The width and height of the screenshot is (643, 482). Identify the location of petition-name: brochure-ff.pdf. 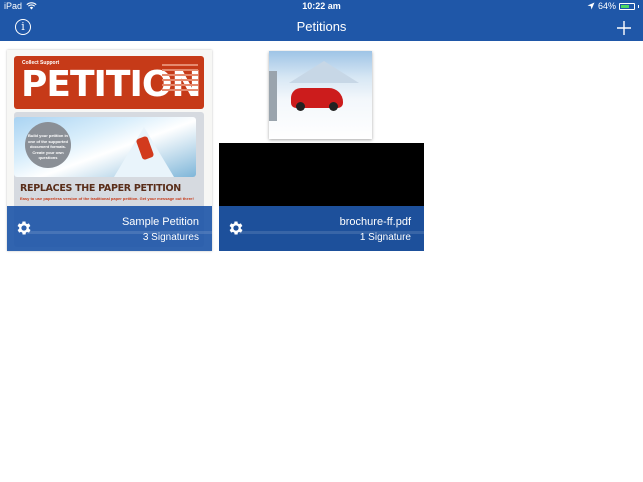
(375, 222).